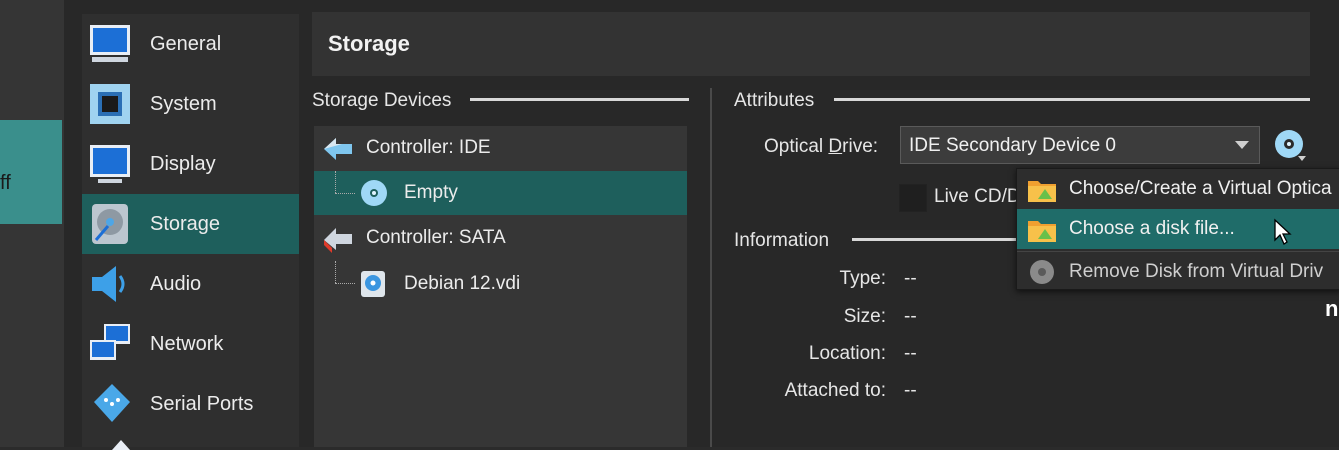 The height and width of the screenshot is (450, 1339). I want to click on page-header: Storage, so click(811, 44).